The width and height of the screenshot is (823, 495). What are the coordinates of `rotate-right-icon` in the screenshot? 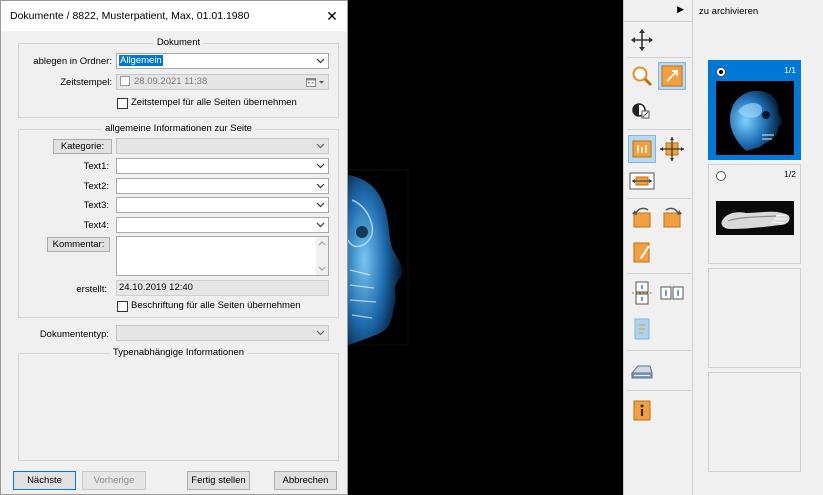 It's located at (672, 217).